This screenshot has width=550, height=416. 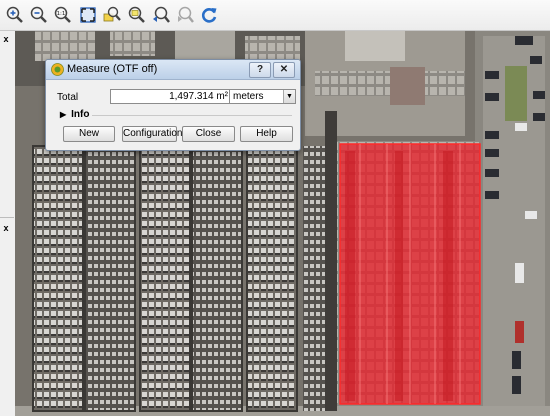 What do you see at coordinates (63, 114) in the screenshot?
I see `expand-arrow-icon: ▶` at bounding box center [63, 114].